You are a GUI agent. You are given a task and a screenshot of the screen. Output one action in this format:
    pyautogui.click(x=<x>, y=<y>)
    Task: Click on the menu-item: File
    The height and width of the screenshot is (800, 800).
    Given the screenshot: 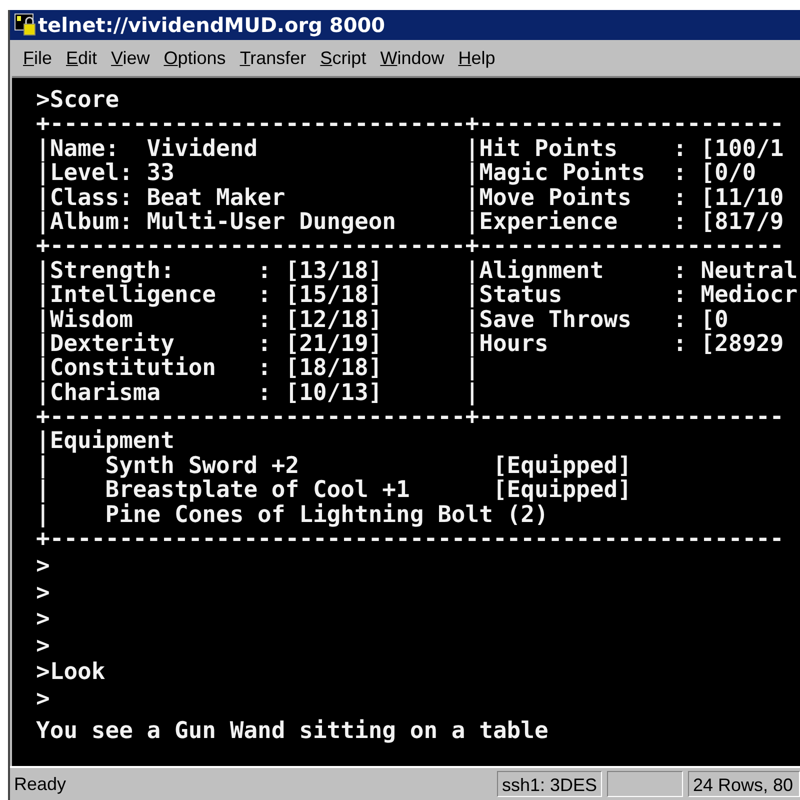 What is the action you would take?
    pyautogui.click(x=38, y=58)
    